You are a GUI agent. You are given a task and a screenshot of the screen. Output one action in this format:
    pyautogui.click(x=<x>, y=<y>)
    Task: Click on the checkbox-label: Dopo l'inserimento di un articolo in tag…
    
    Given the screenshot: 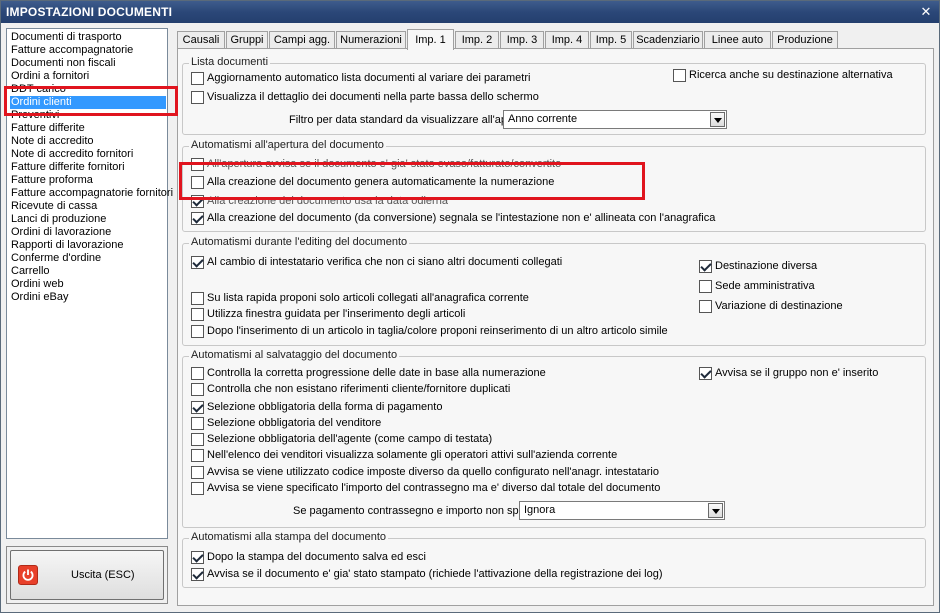 What is the action you would take?
    pyautogui.click(x=437, y=331)
    